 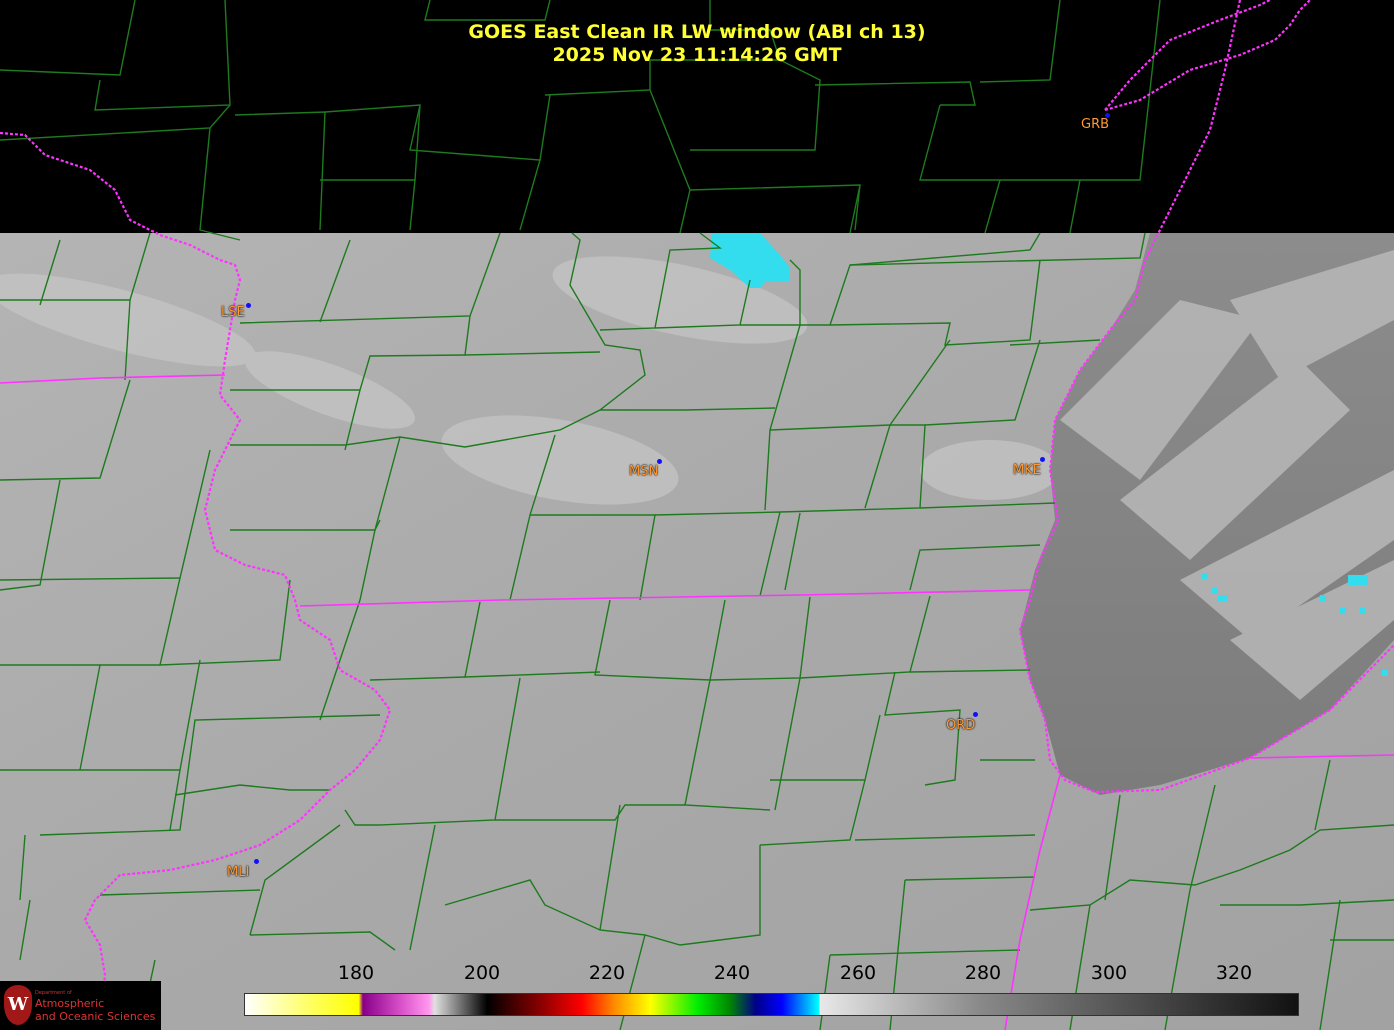 I want to click on colorbar-tick-240: 240, so click(x=732, y=973).